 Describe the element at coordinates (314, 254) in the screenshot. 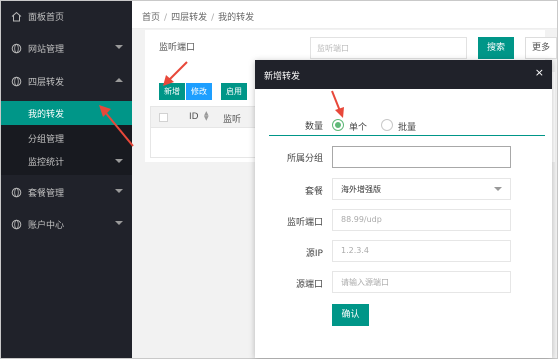

I see `source-ip-label: 源IP` at that location.